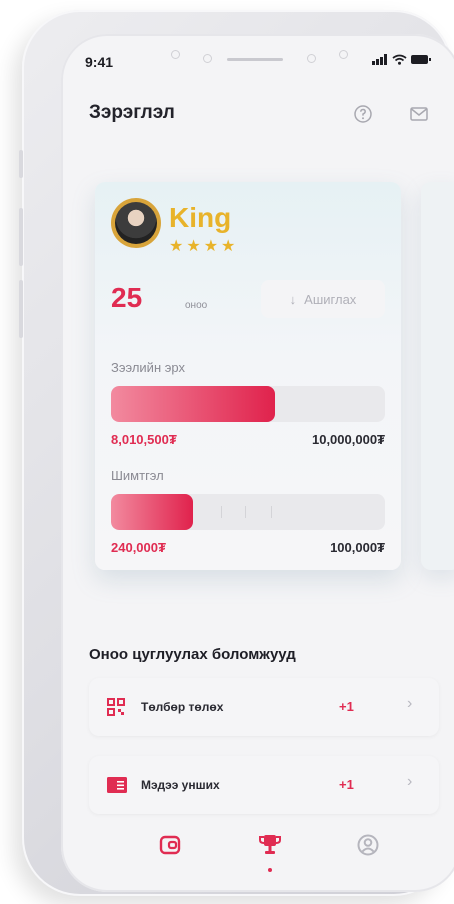 The height and width of the screenshot is (904, 454). I want to click on wifi-icon, so click(399, 59).